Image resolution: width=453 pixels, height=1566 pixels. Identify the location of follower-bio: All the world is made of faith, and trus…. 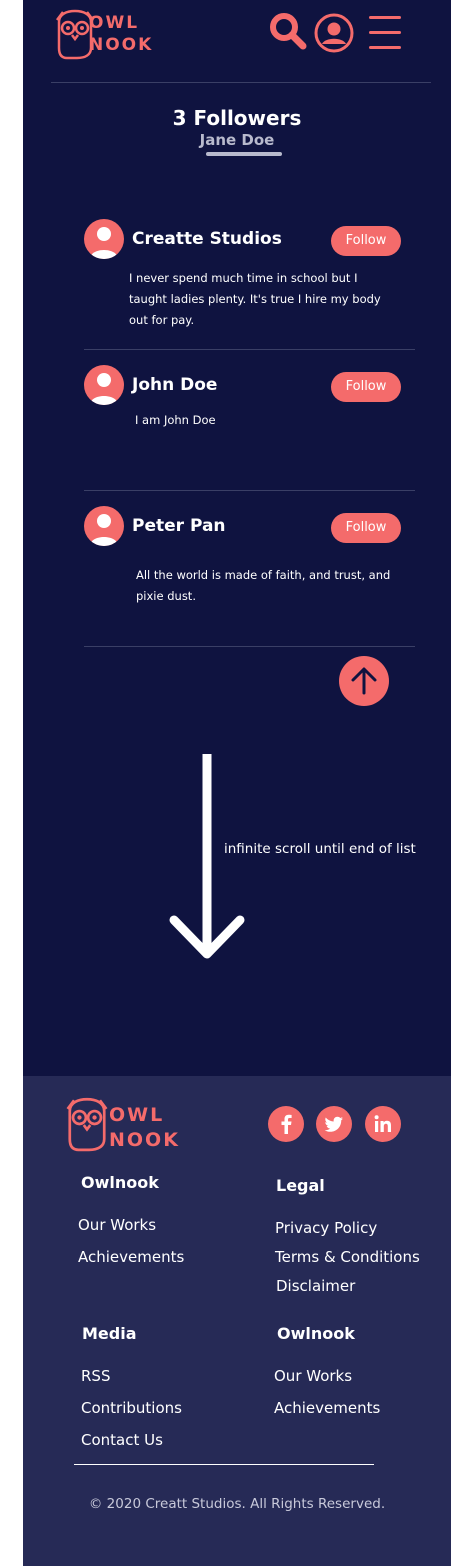
(263, 585).